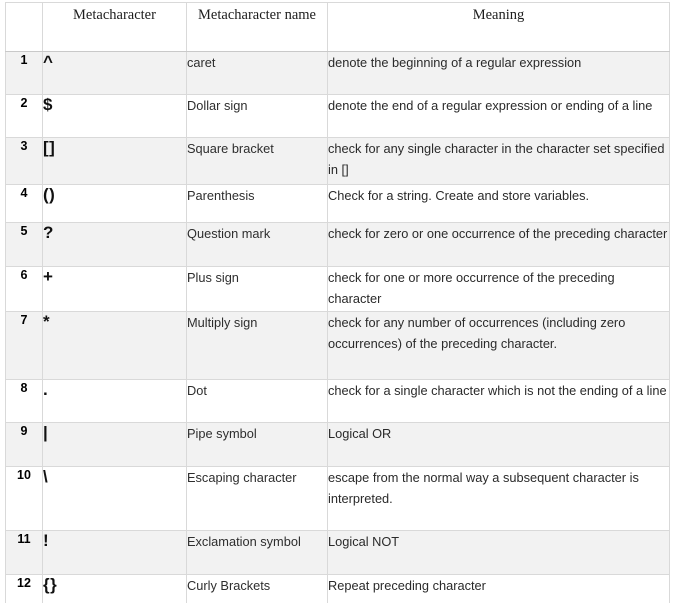 The width and height of the screenshot is (676, 603). I want to click on row-number: 7, so click(24, 345).